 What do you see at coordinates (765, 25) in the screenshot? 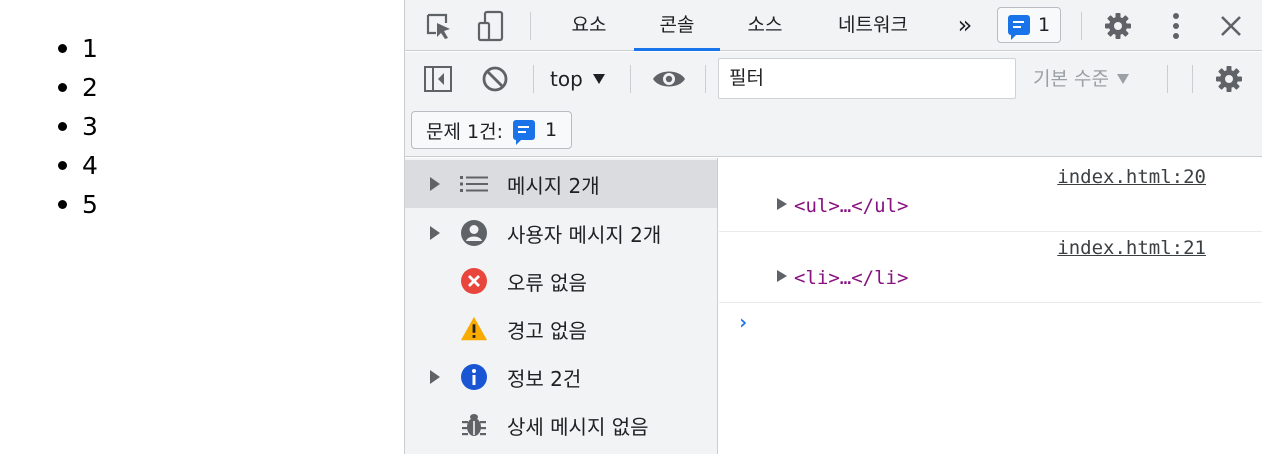
I see `tab-sources: 소스` at bounding box center [765, 25].